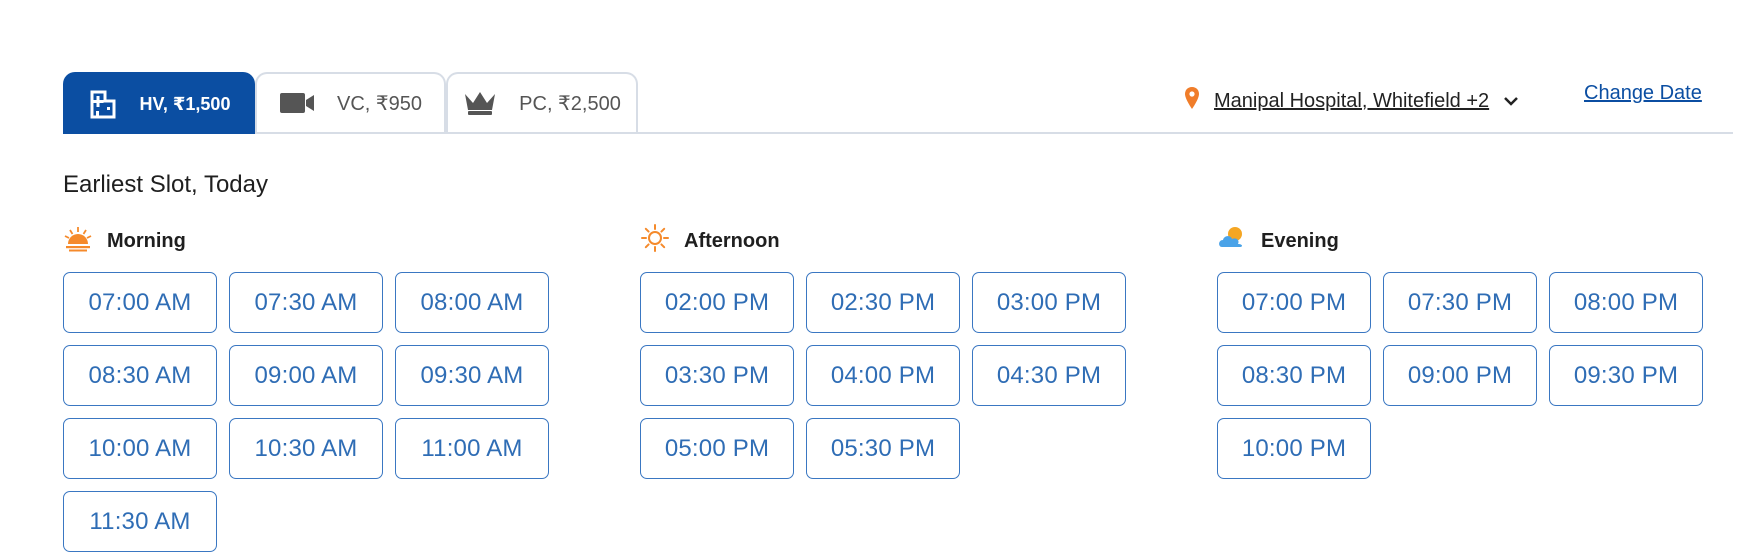 This screenshot has height=559, width=1758. What do you see at coordinates (1232, 241) in the screenshot?
I see `moon-cloud-icon` at bounding box center [1232, 241].